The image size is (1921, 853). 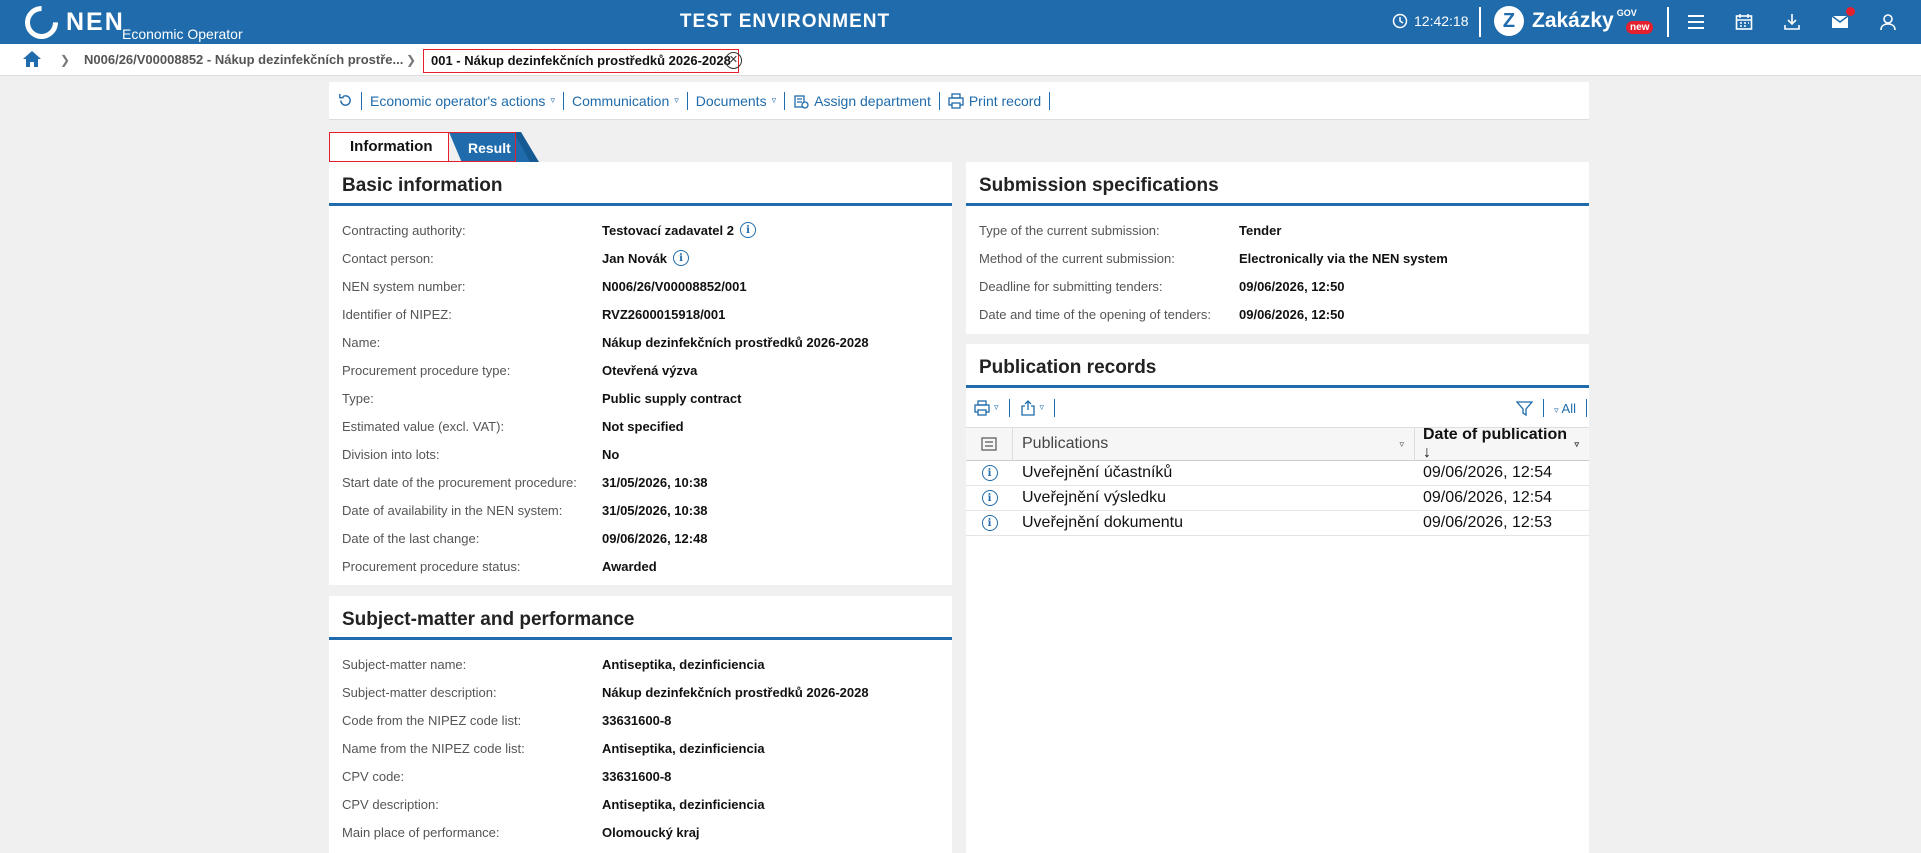 I want to click on new-badge: new, so click(x=1640, y=27).